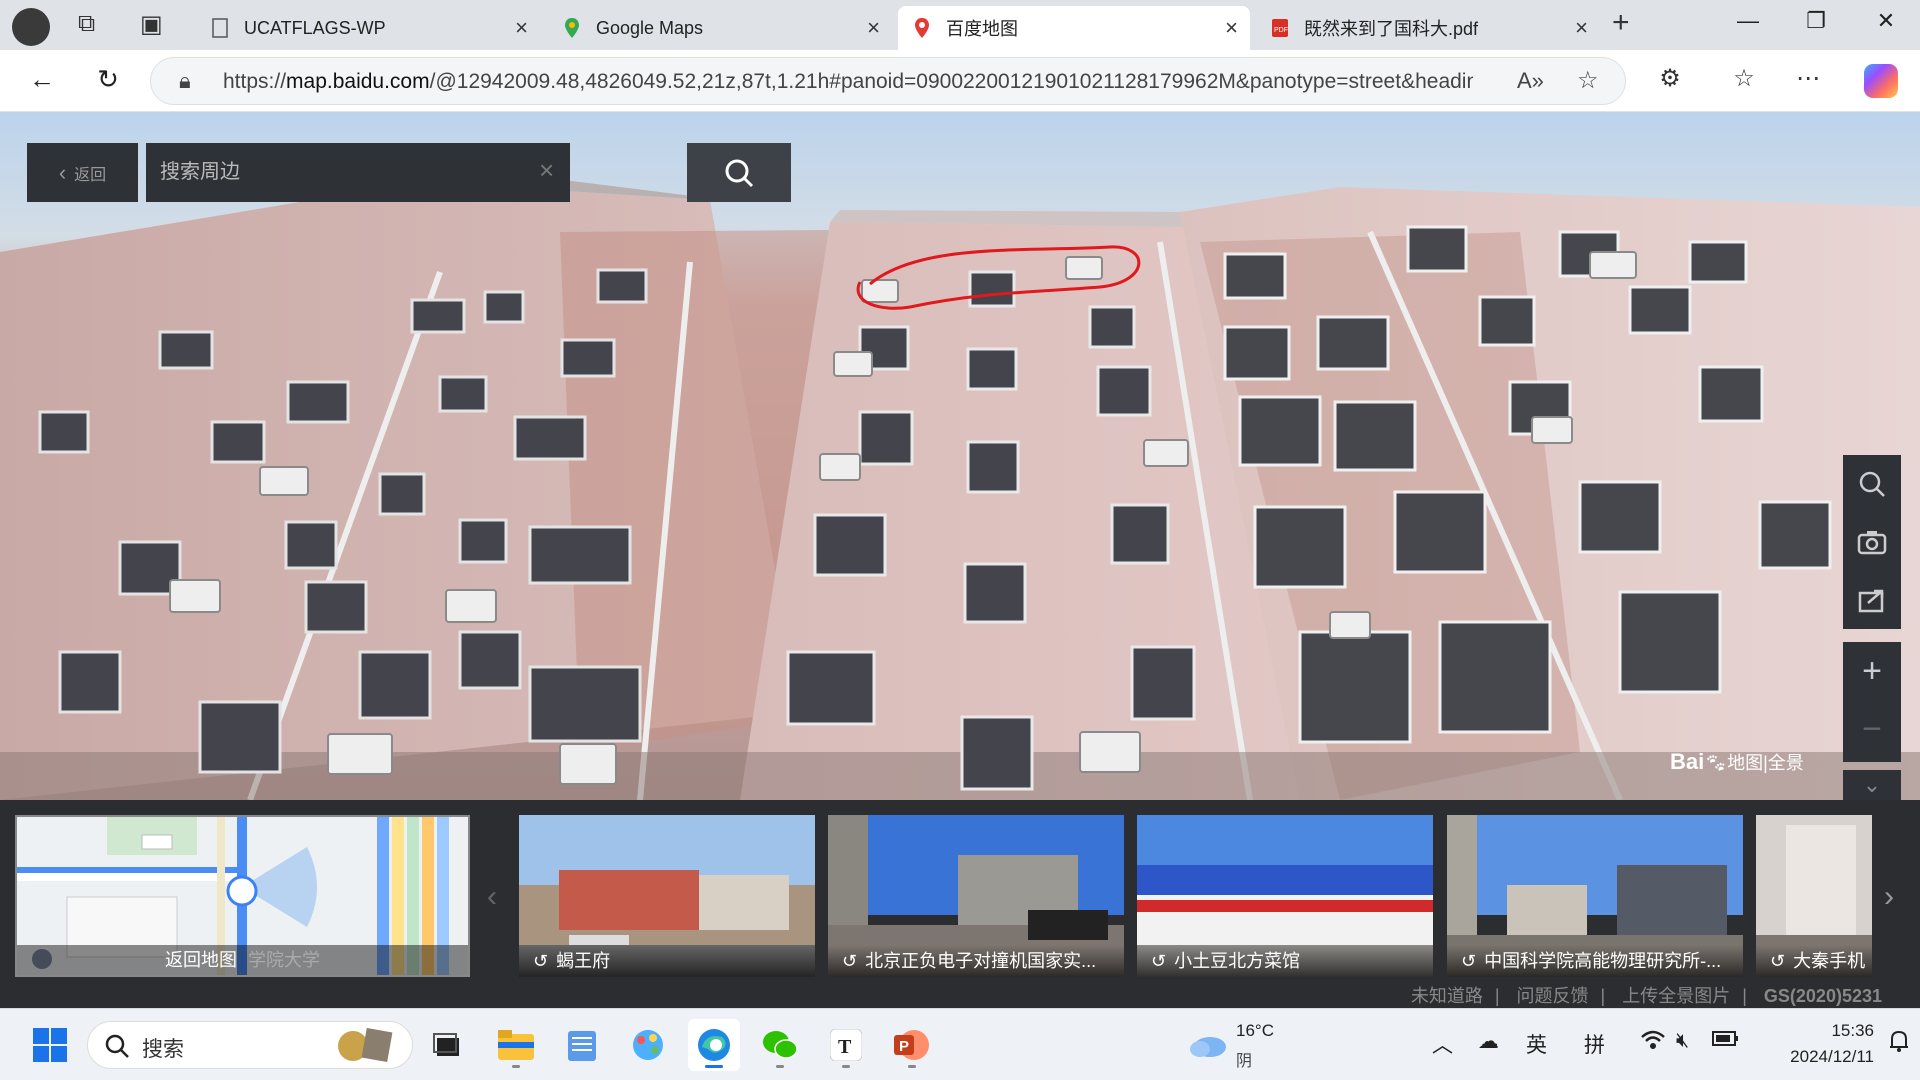 This screenshot has width=1920, height=1080. I want to click on chevron-up-icon: ︿, so click(1442, 1044).